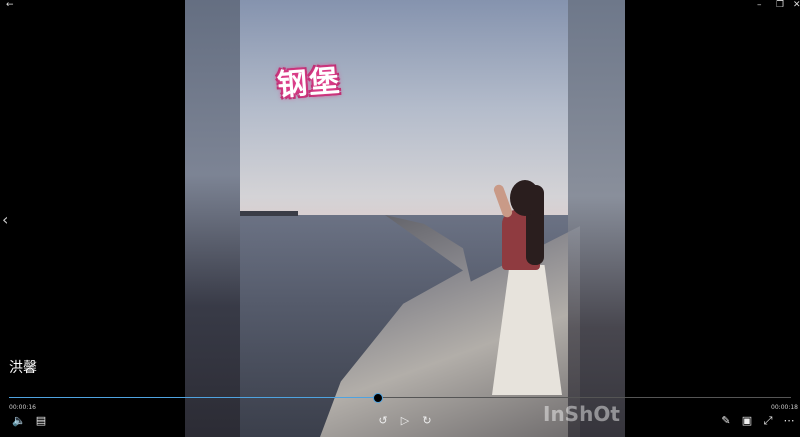  What do you see at coordinates (212, 218) in the screenshot?
I see `blurred-border-left` at bounding box center [212, 218].